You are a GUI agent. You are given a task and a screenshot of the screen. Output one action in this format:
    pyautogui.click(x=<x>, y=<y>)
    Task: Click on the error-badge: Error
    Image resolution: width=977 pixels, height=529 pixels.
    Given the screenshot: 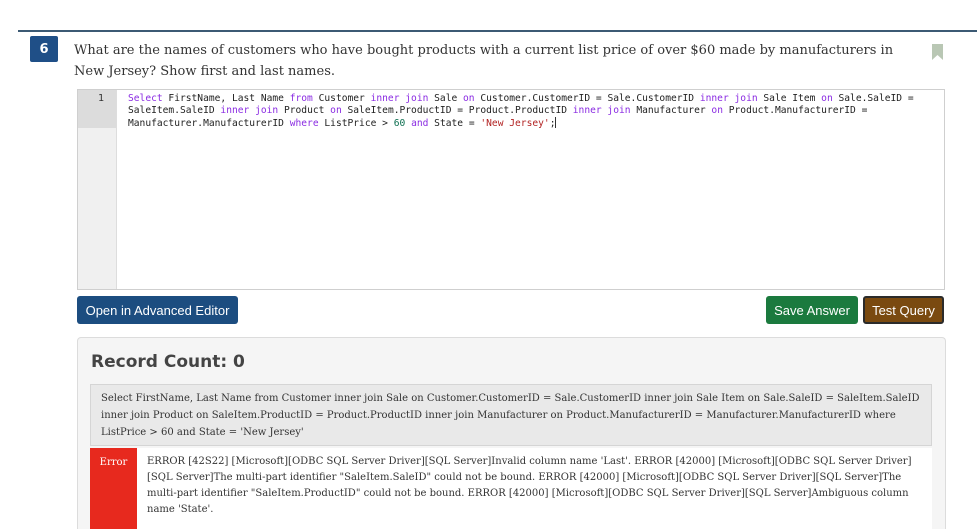 What is the action you would take?
    pyautogui.click(x=113, y=488)
    